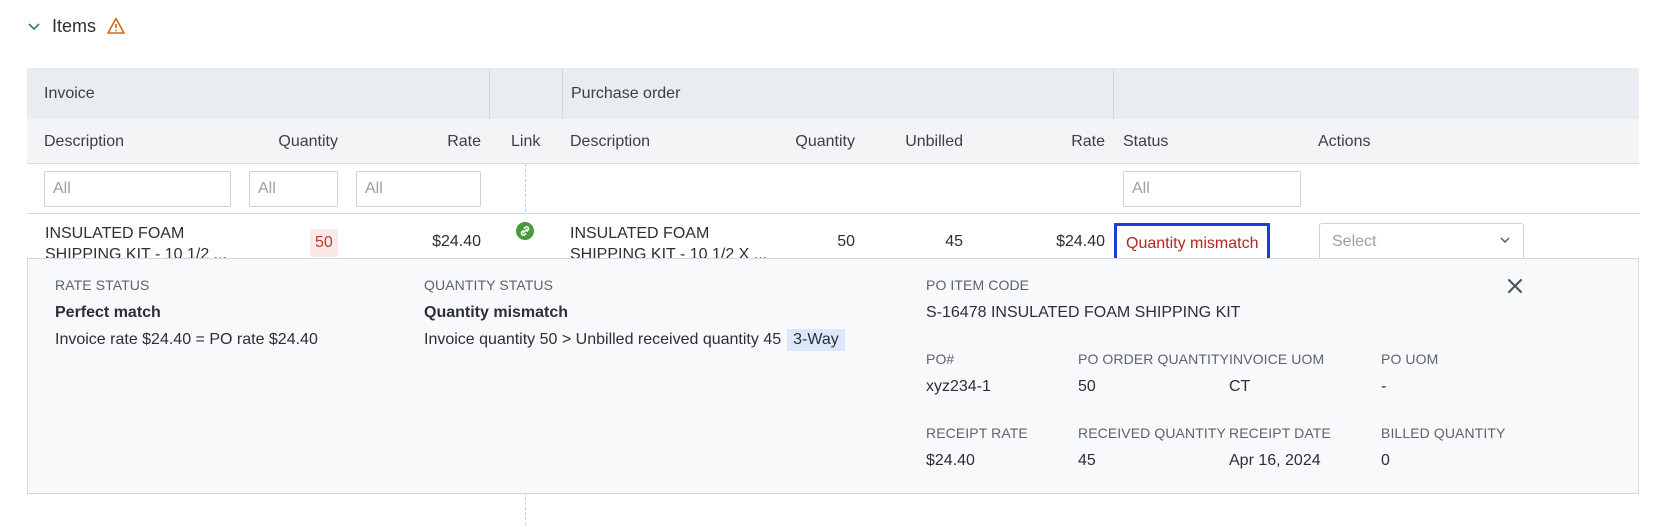  Describe the element at coordinates (1443, 433) in the screenshot. I see `field-label: BILLED QUANTITY` at that location.